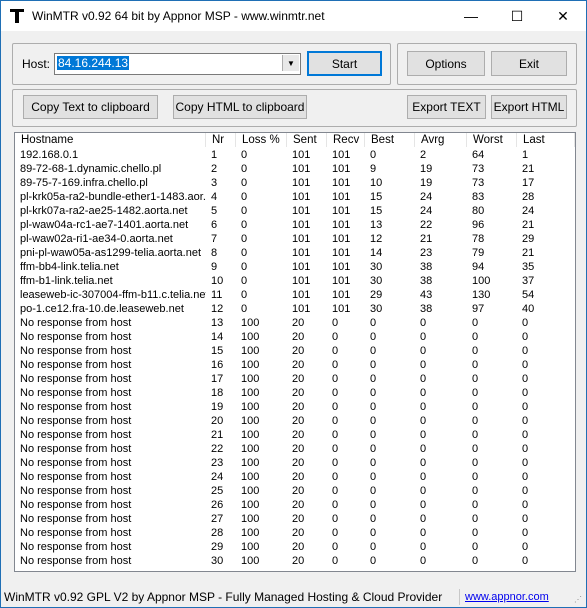  Describe the element at coordinates (295, 421) in the screenshot. I see `table-row: No response from host 20 100 20 0 0 0 0 0` at that location.